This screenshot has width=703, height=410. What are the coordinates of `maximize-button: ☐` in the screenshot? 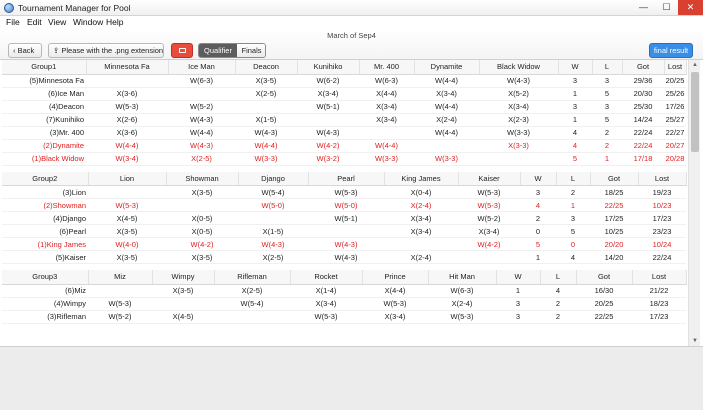 It's located at (666, 7).